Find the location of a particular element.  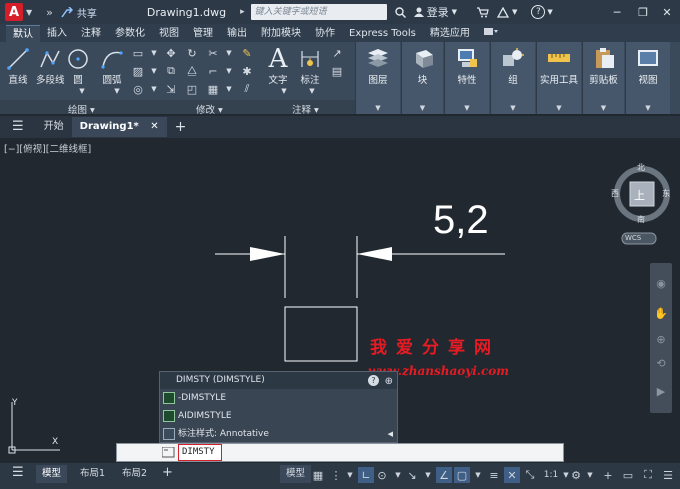

dimension-text: 5,2 is located at coordinates (461, 220).